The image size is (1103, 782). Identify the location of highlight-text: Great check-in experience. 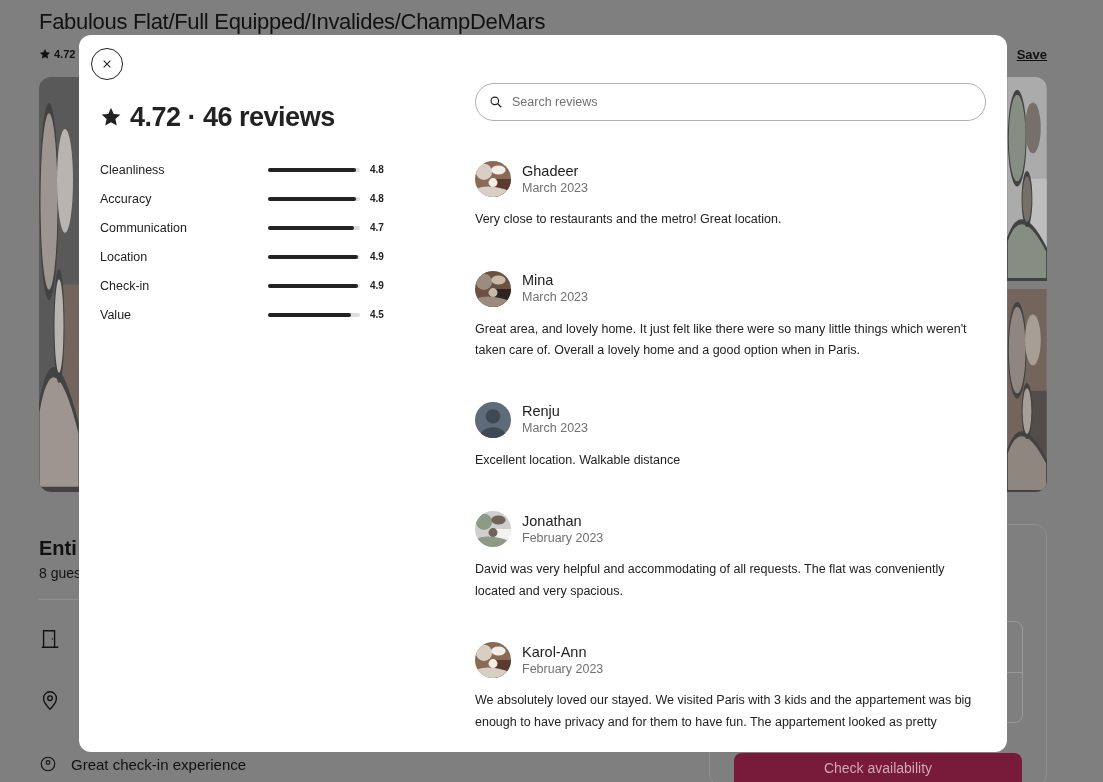
(159, 764).